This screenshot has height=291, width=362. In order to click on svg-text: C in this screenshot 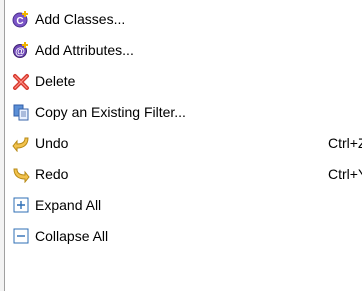, I will do `click(19, 21)`.